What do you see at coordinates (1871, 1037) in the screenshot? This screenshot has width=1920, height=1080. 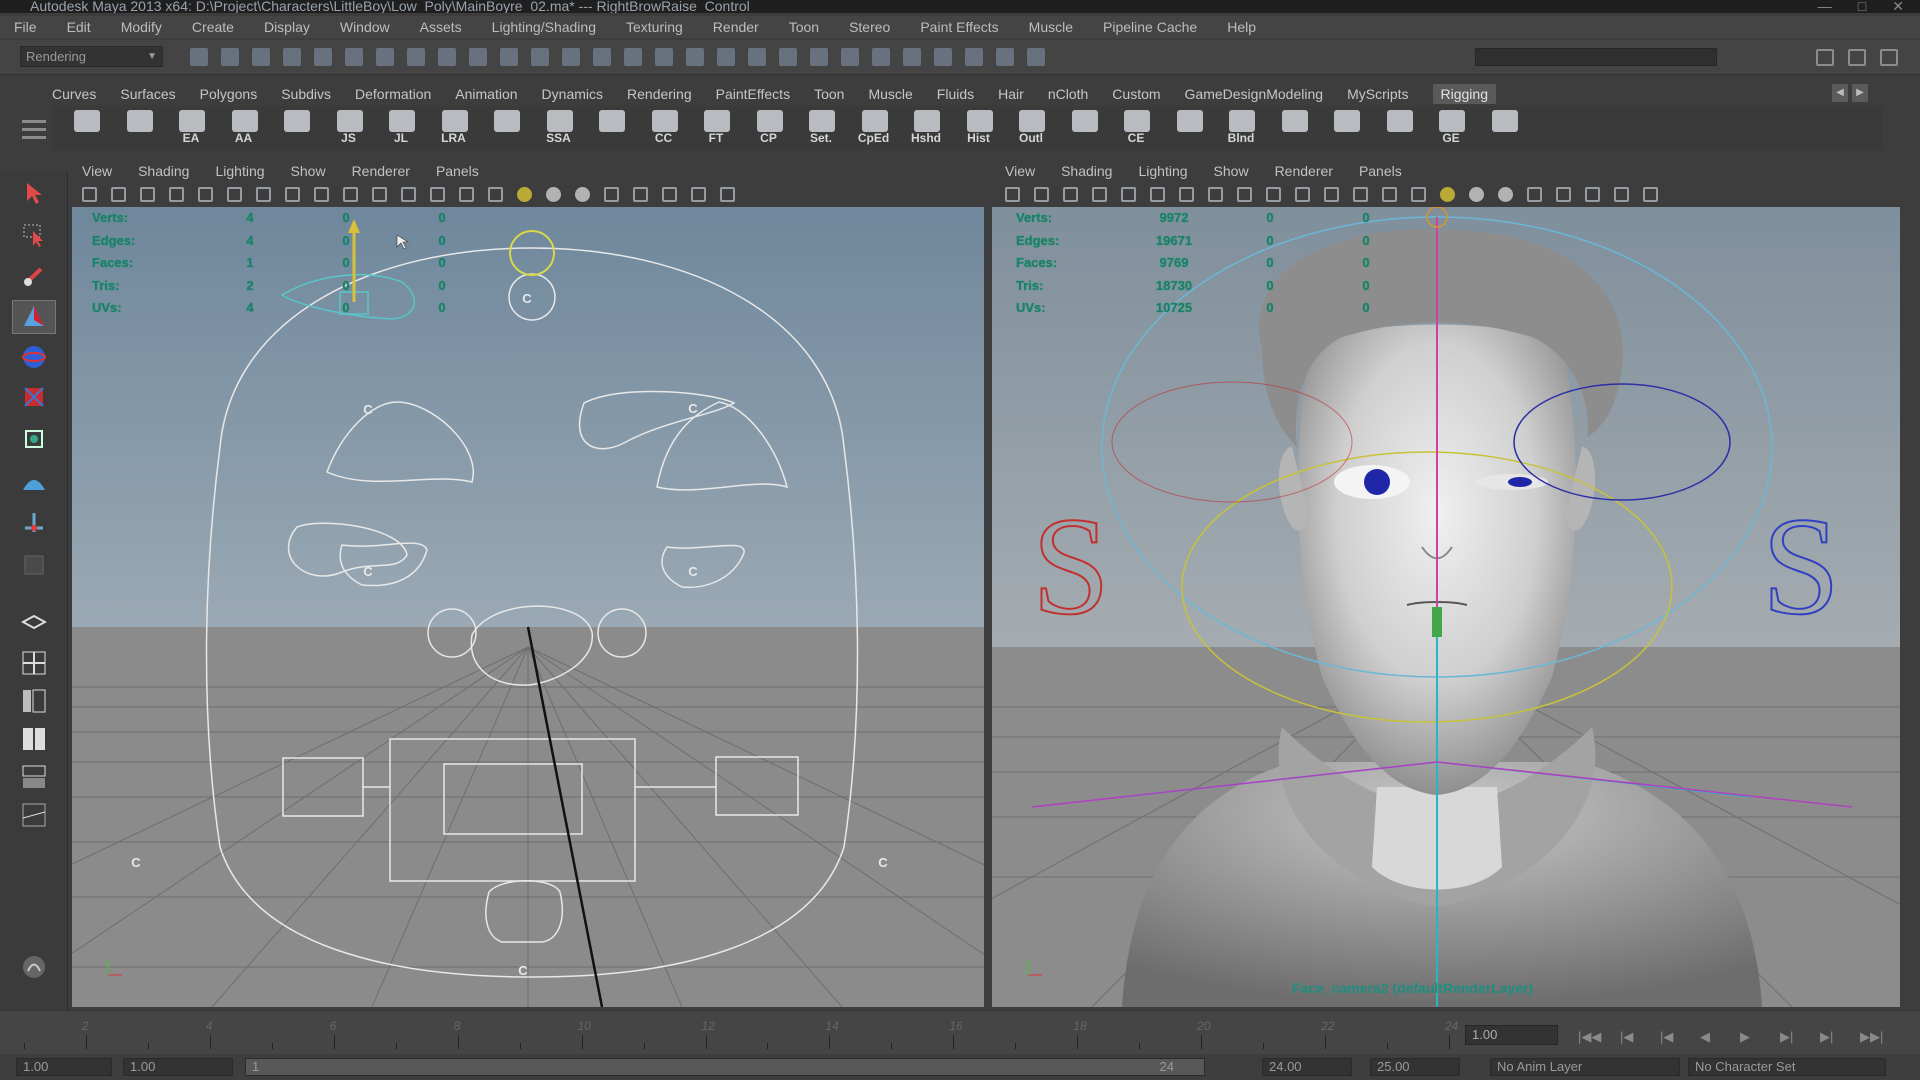 I see `go-to-end-icon: ▶▶|` at bounding box center [1871, 1037].